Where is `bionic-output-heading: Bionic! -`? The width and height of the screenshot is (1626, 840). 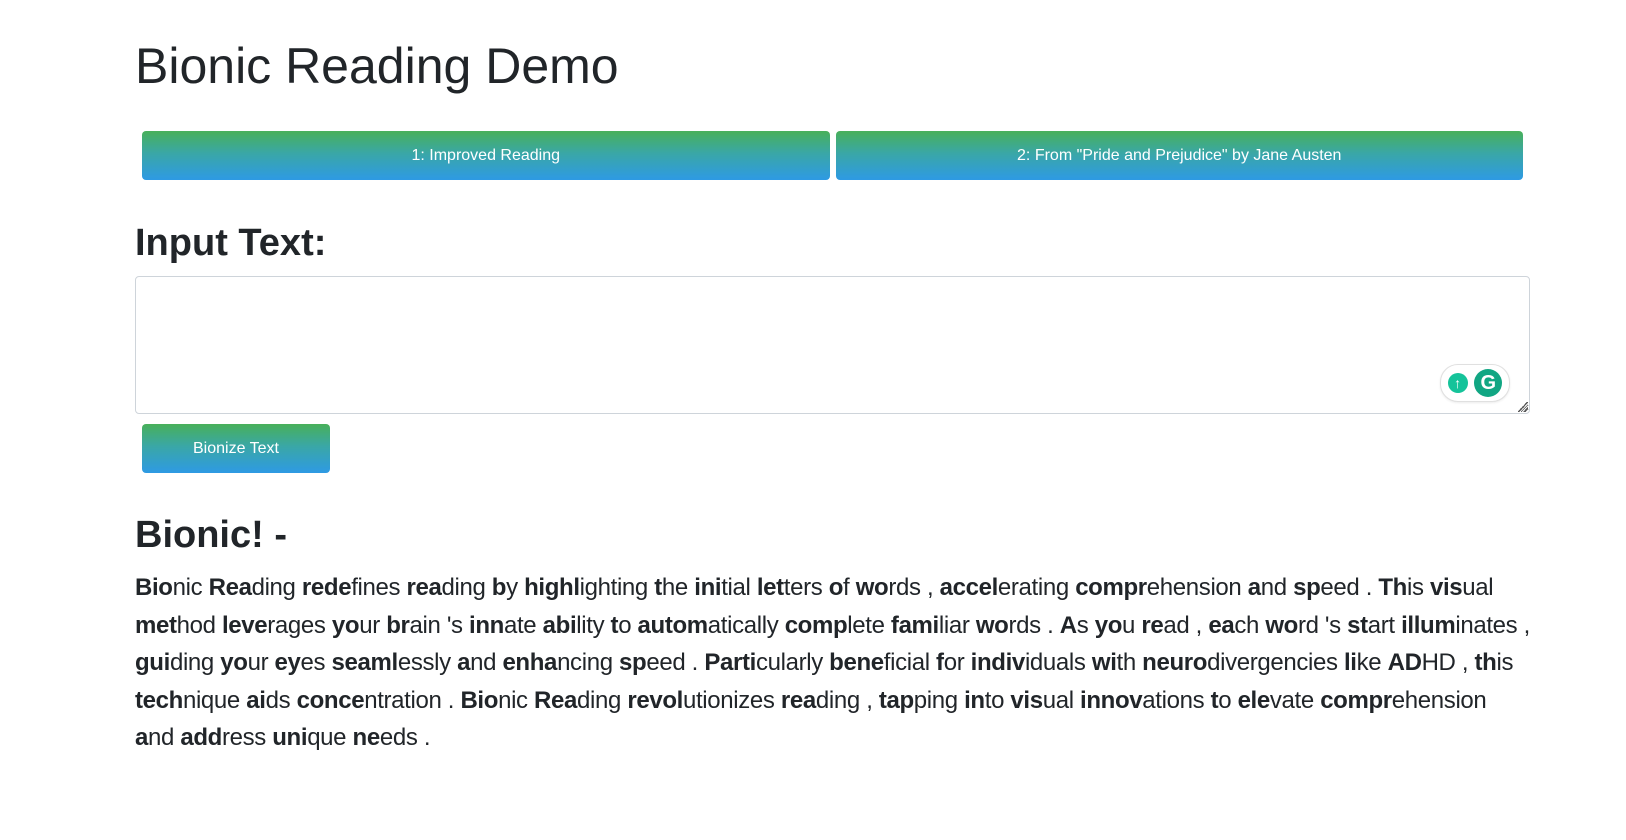 bionic-output-heading: Bionic! - is located at coordinates (211, 535).